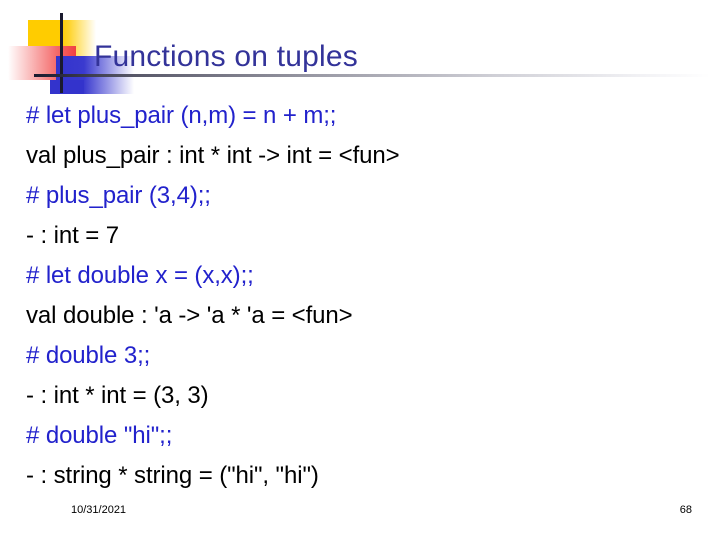 This screenshot has width=720, height=540. I want to click on code-output-line: - : int * int = (3, 3), so click(117, 395).